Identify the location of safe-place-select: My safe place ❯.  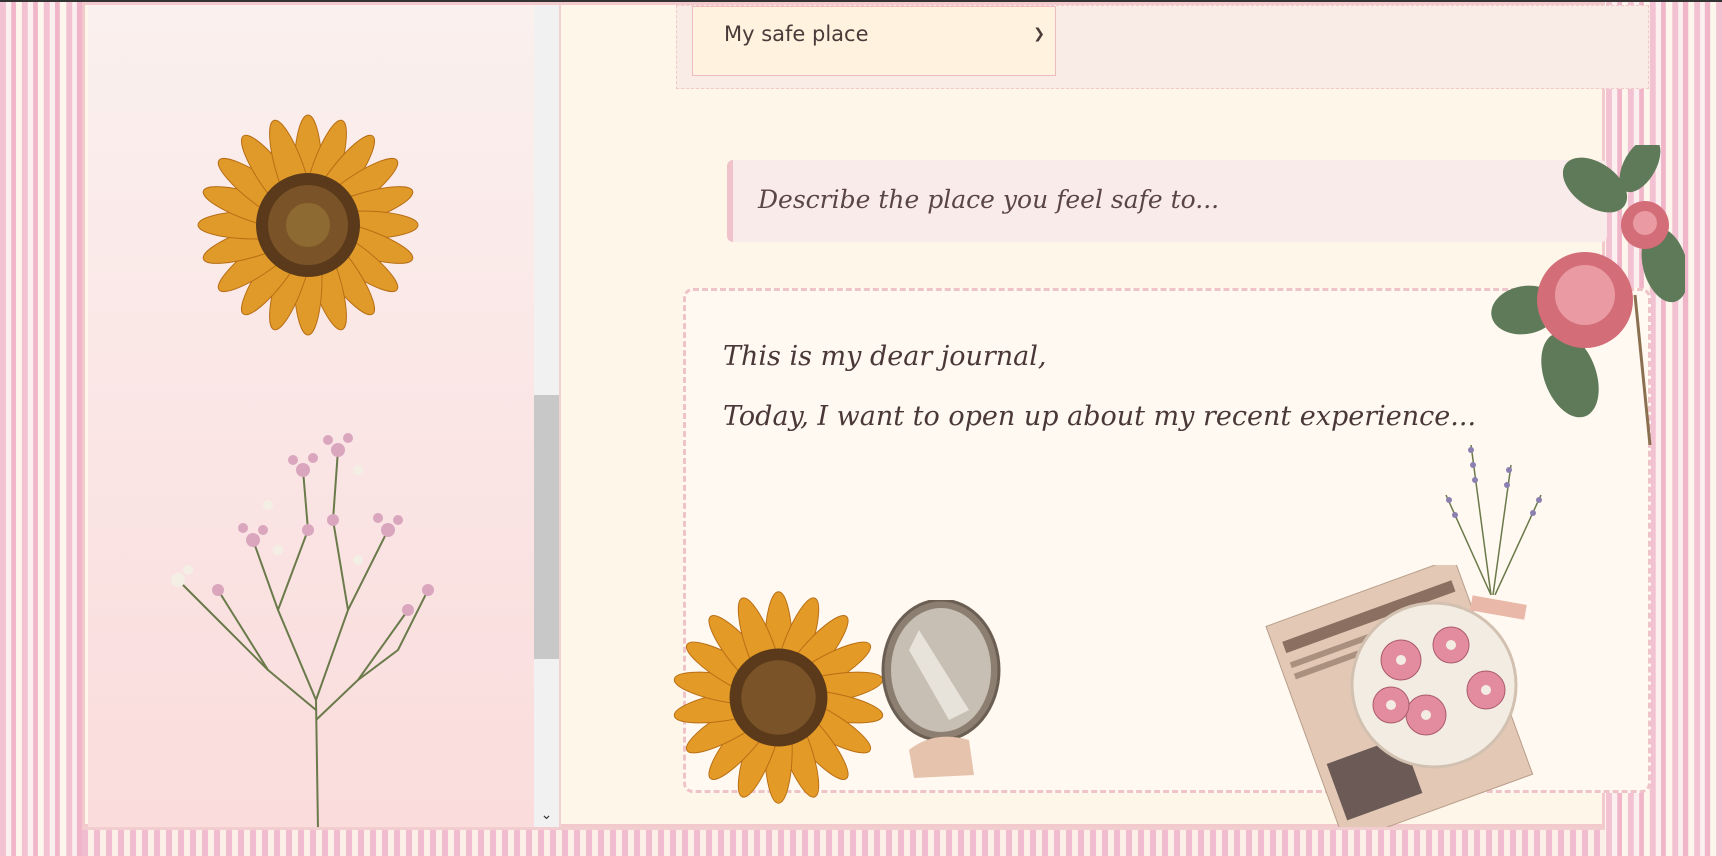
(874, 41).